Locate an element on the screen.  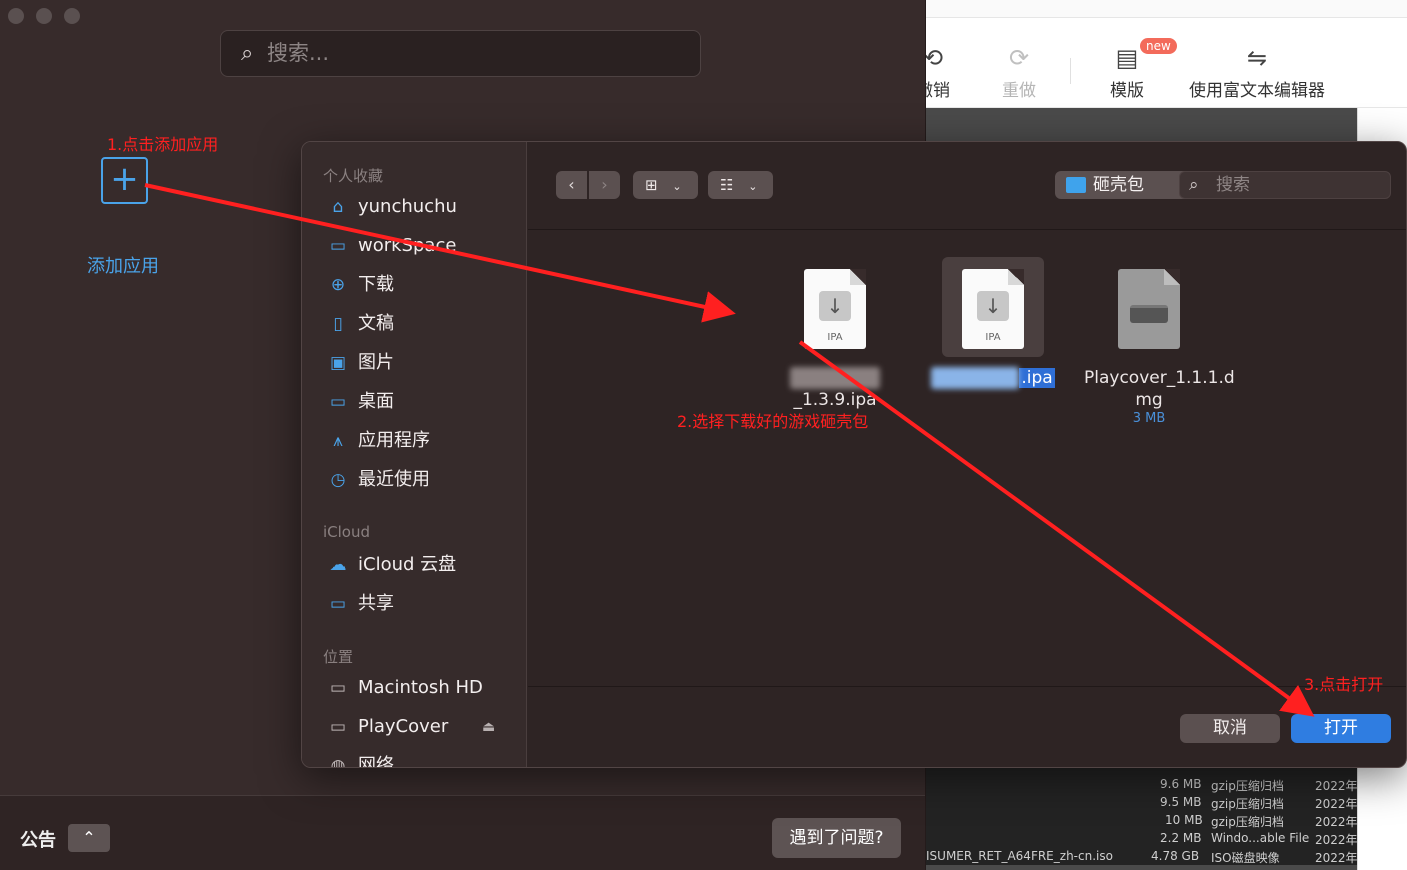
sidebar-item-desktop: ▭ 桌面 is located at coordinates (360, 402).